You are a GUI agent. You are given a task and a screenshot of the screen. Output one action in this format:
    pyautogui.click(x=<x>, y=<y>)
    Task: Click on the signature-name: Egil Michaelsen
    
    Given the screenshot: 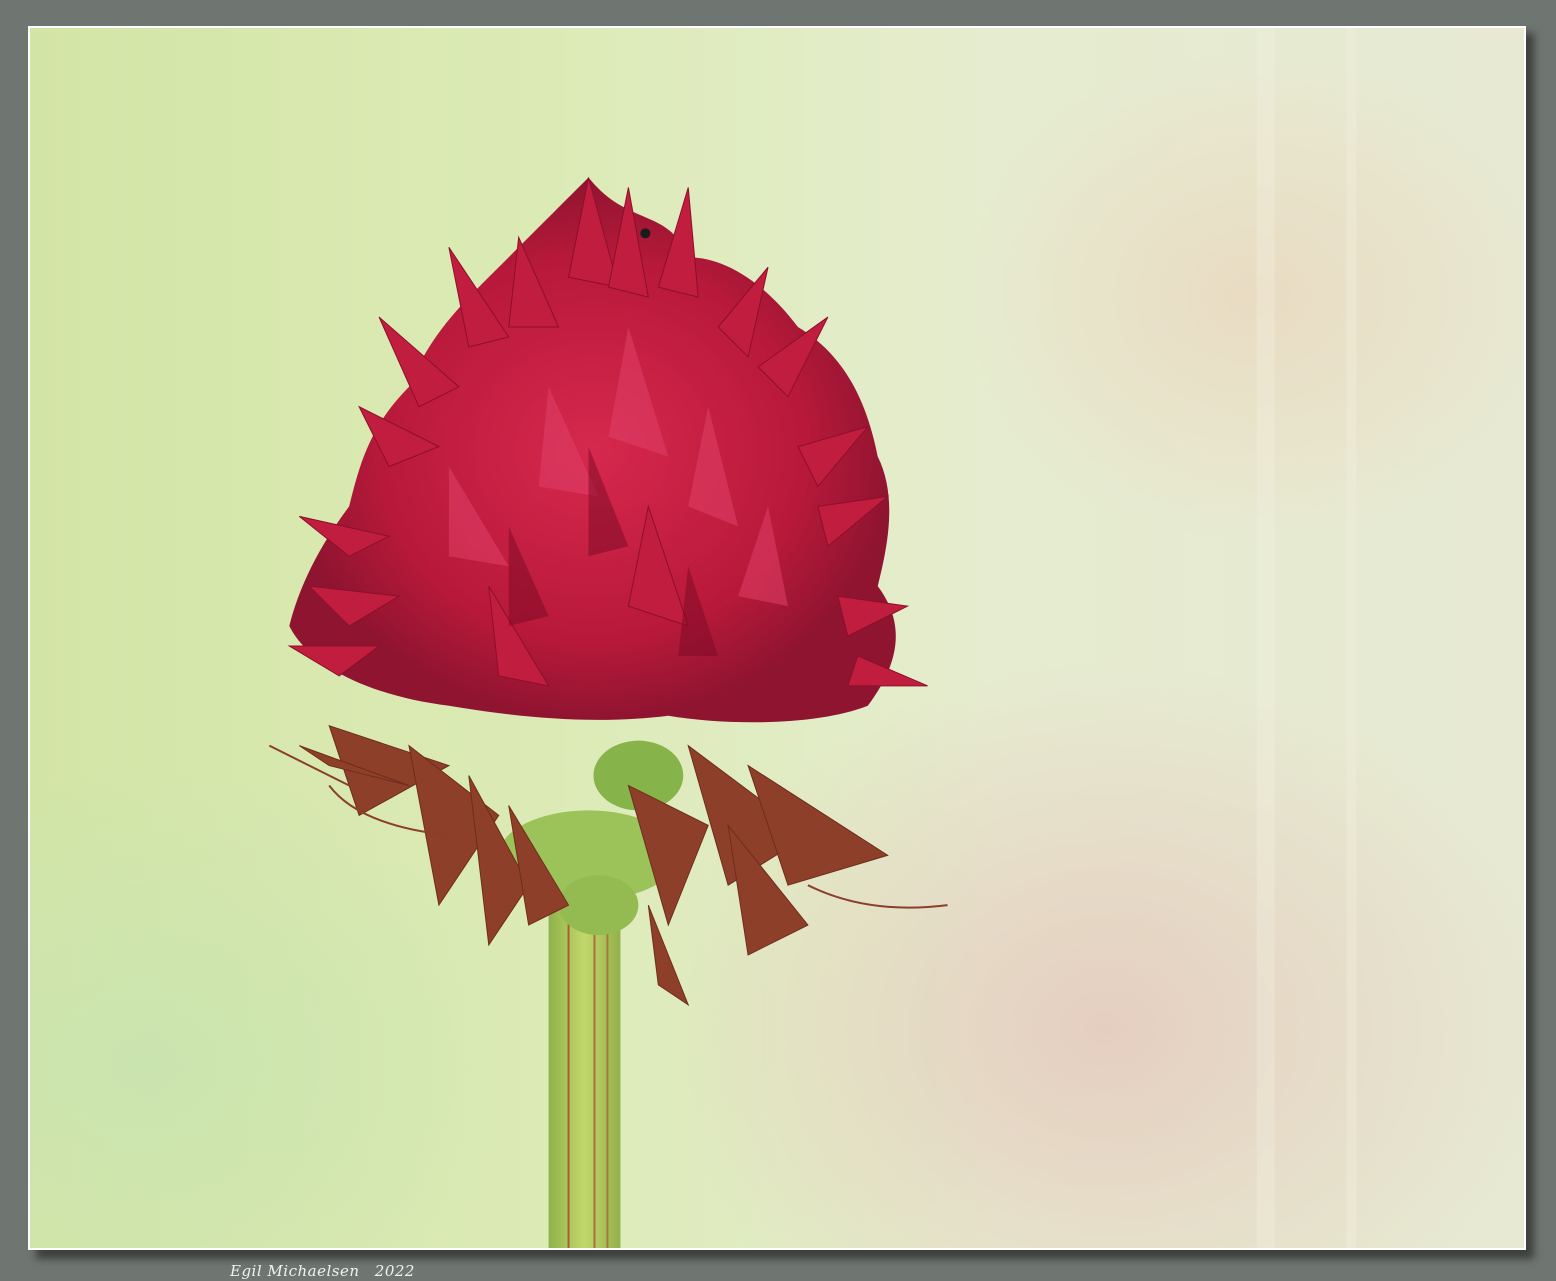 What is the action you would take?
    pyautogui.click(x=295, y=1271)
    